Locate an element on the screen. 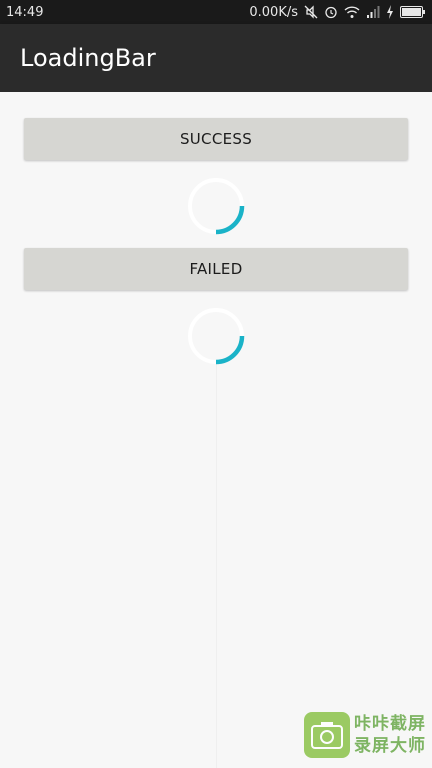 The height and width of the screenshot is (768, 432). signal-icon is located at coordinates (373, 12).